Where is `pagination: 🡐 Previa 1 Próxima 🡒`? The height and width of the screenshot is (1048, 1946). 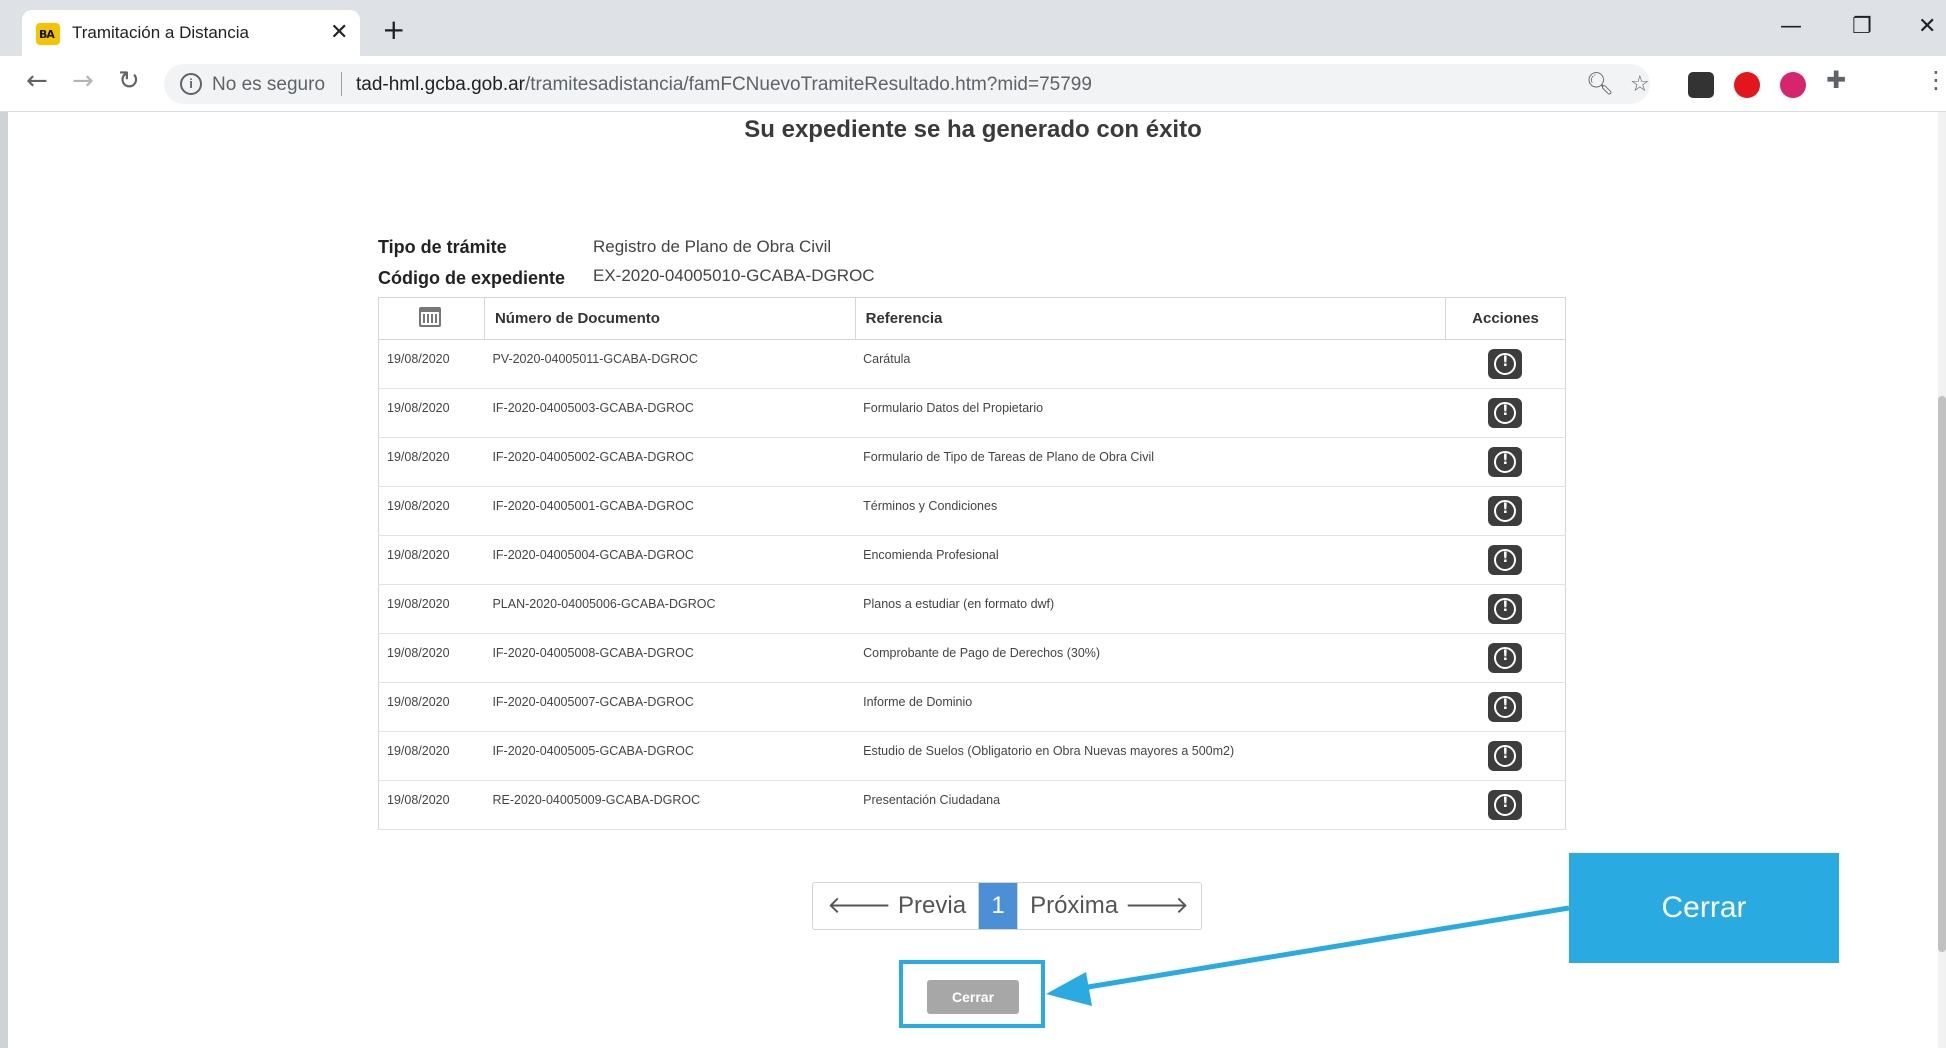
pagination: 🡐 Previa 1 Próxima 🡒 is located at coordinates (1007, 906).